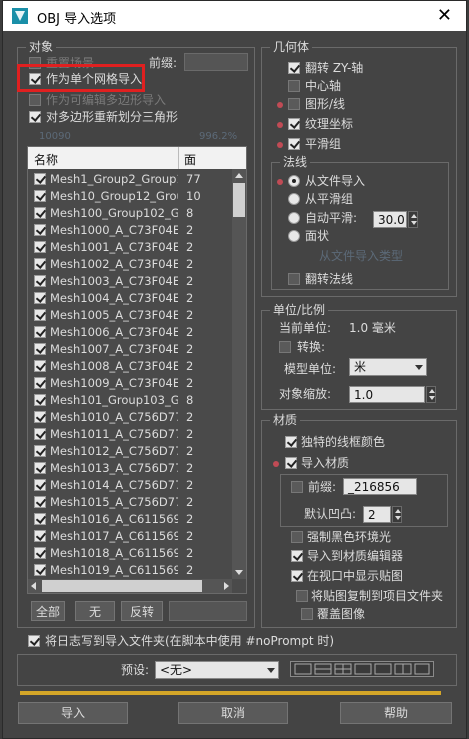  What do you see at coordinates (130, 366) in the screenshot?
I see `mesh-list-row: Mesh1008_A_C73F04E... 2` at bounding box center [130, 366].